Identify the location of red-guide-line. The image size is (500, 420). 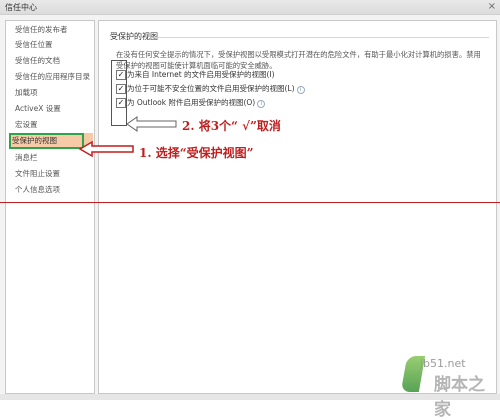
(250, 202).